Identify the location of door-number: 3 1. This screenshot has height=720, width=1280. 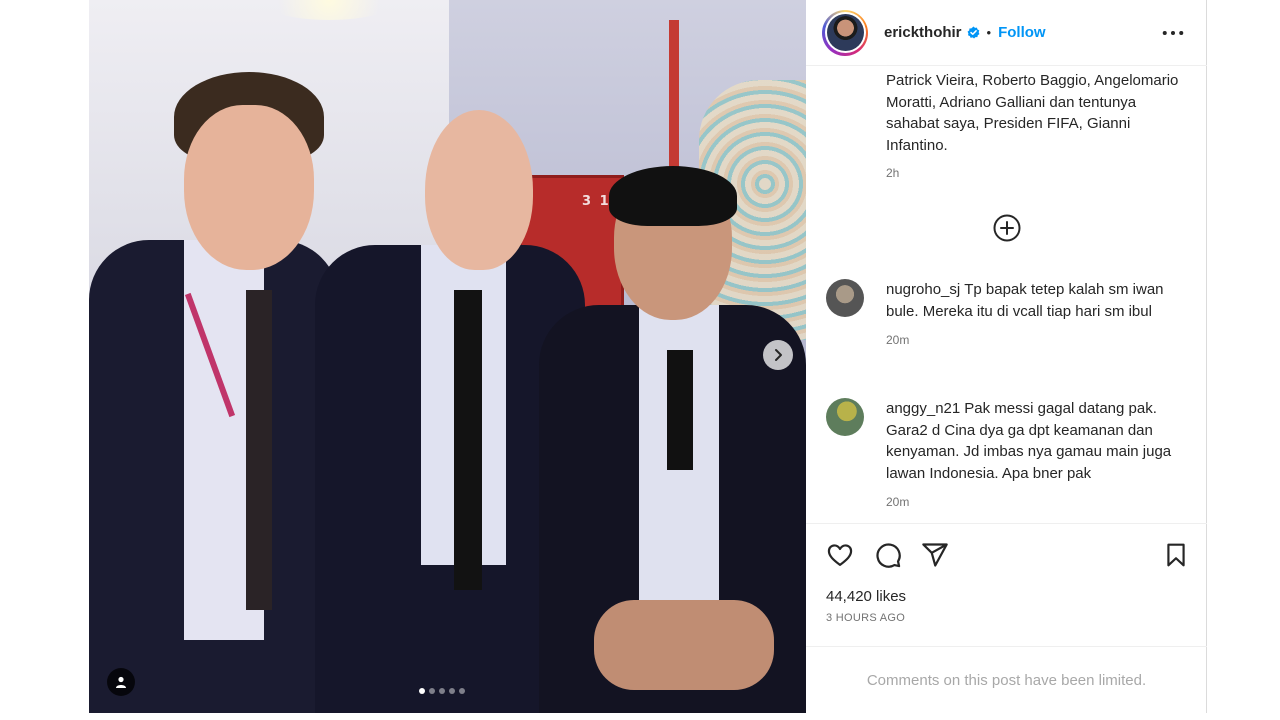
(596, 201).